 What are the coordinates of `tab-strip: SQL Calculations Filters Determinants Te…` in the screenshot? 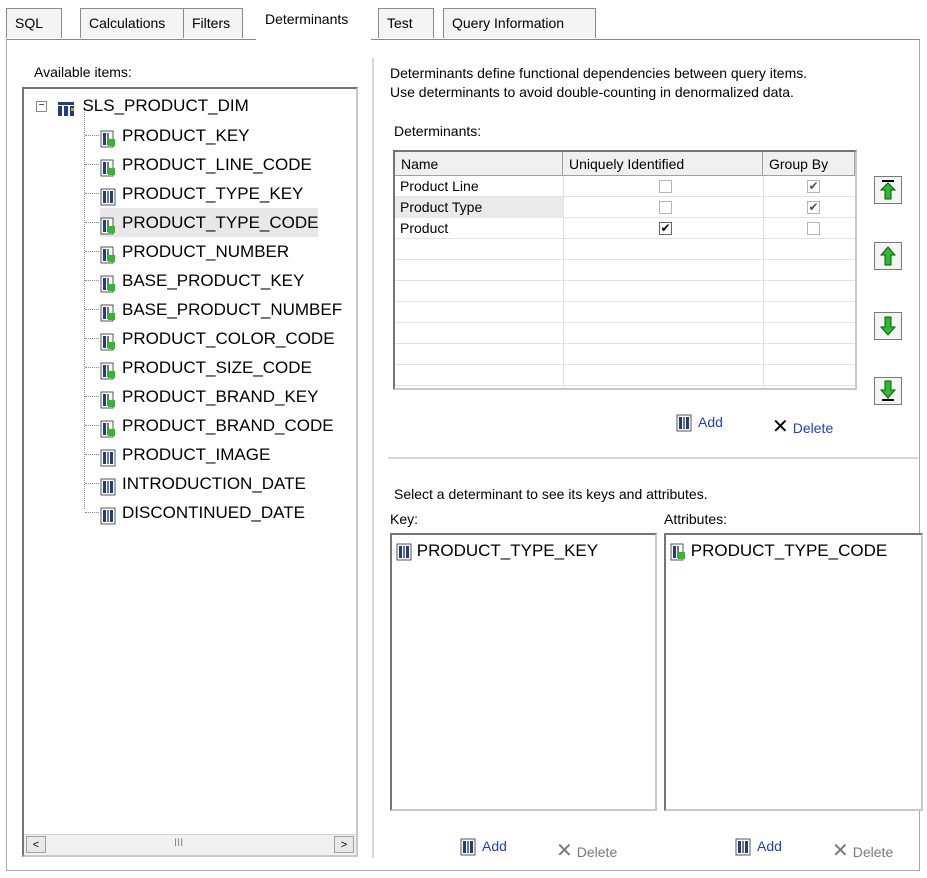 It's located at (463, 20).